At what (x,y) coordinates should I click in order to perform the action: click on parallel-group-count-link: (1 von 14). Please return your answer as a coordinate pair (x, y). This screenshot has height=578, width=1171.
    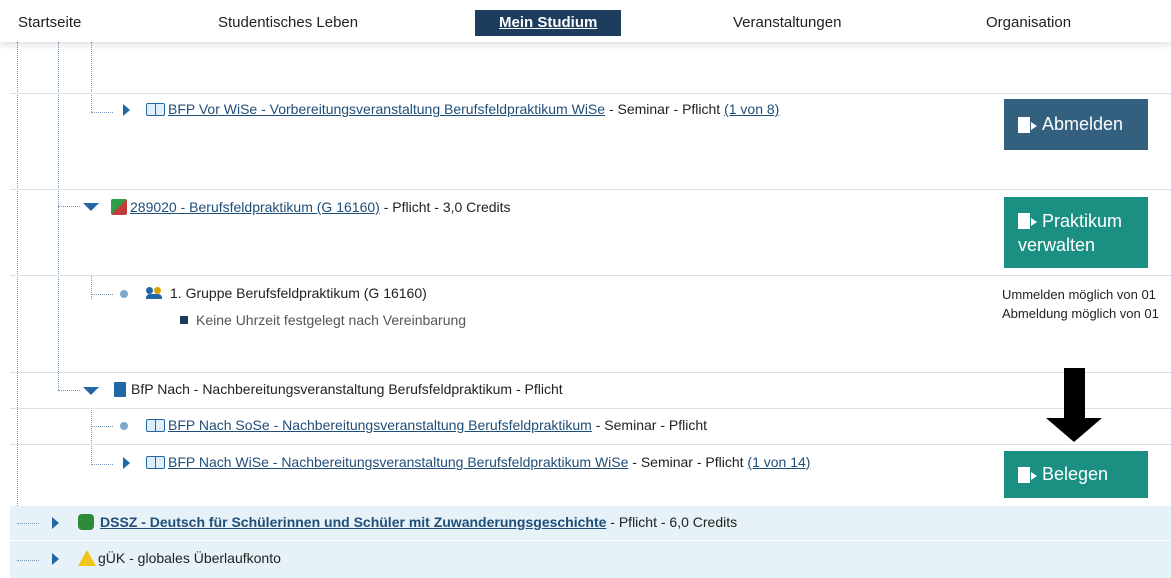
    Looking at the image, I should click on (778, 462).